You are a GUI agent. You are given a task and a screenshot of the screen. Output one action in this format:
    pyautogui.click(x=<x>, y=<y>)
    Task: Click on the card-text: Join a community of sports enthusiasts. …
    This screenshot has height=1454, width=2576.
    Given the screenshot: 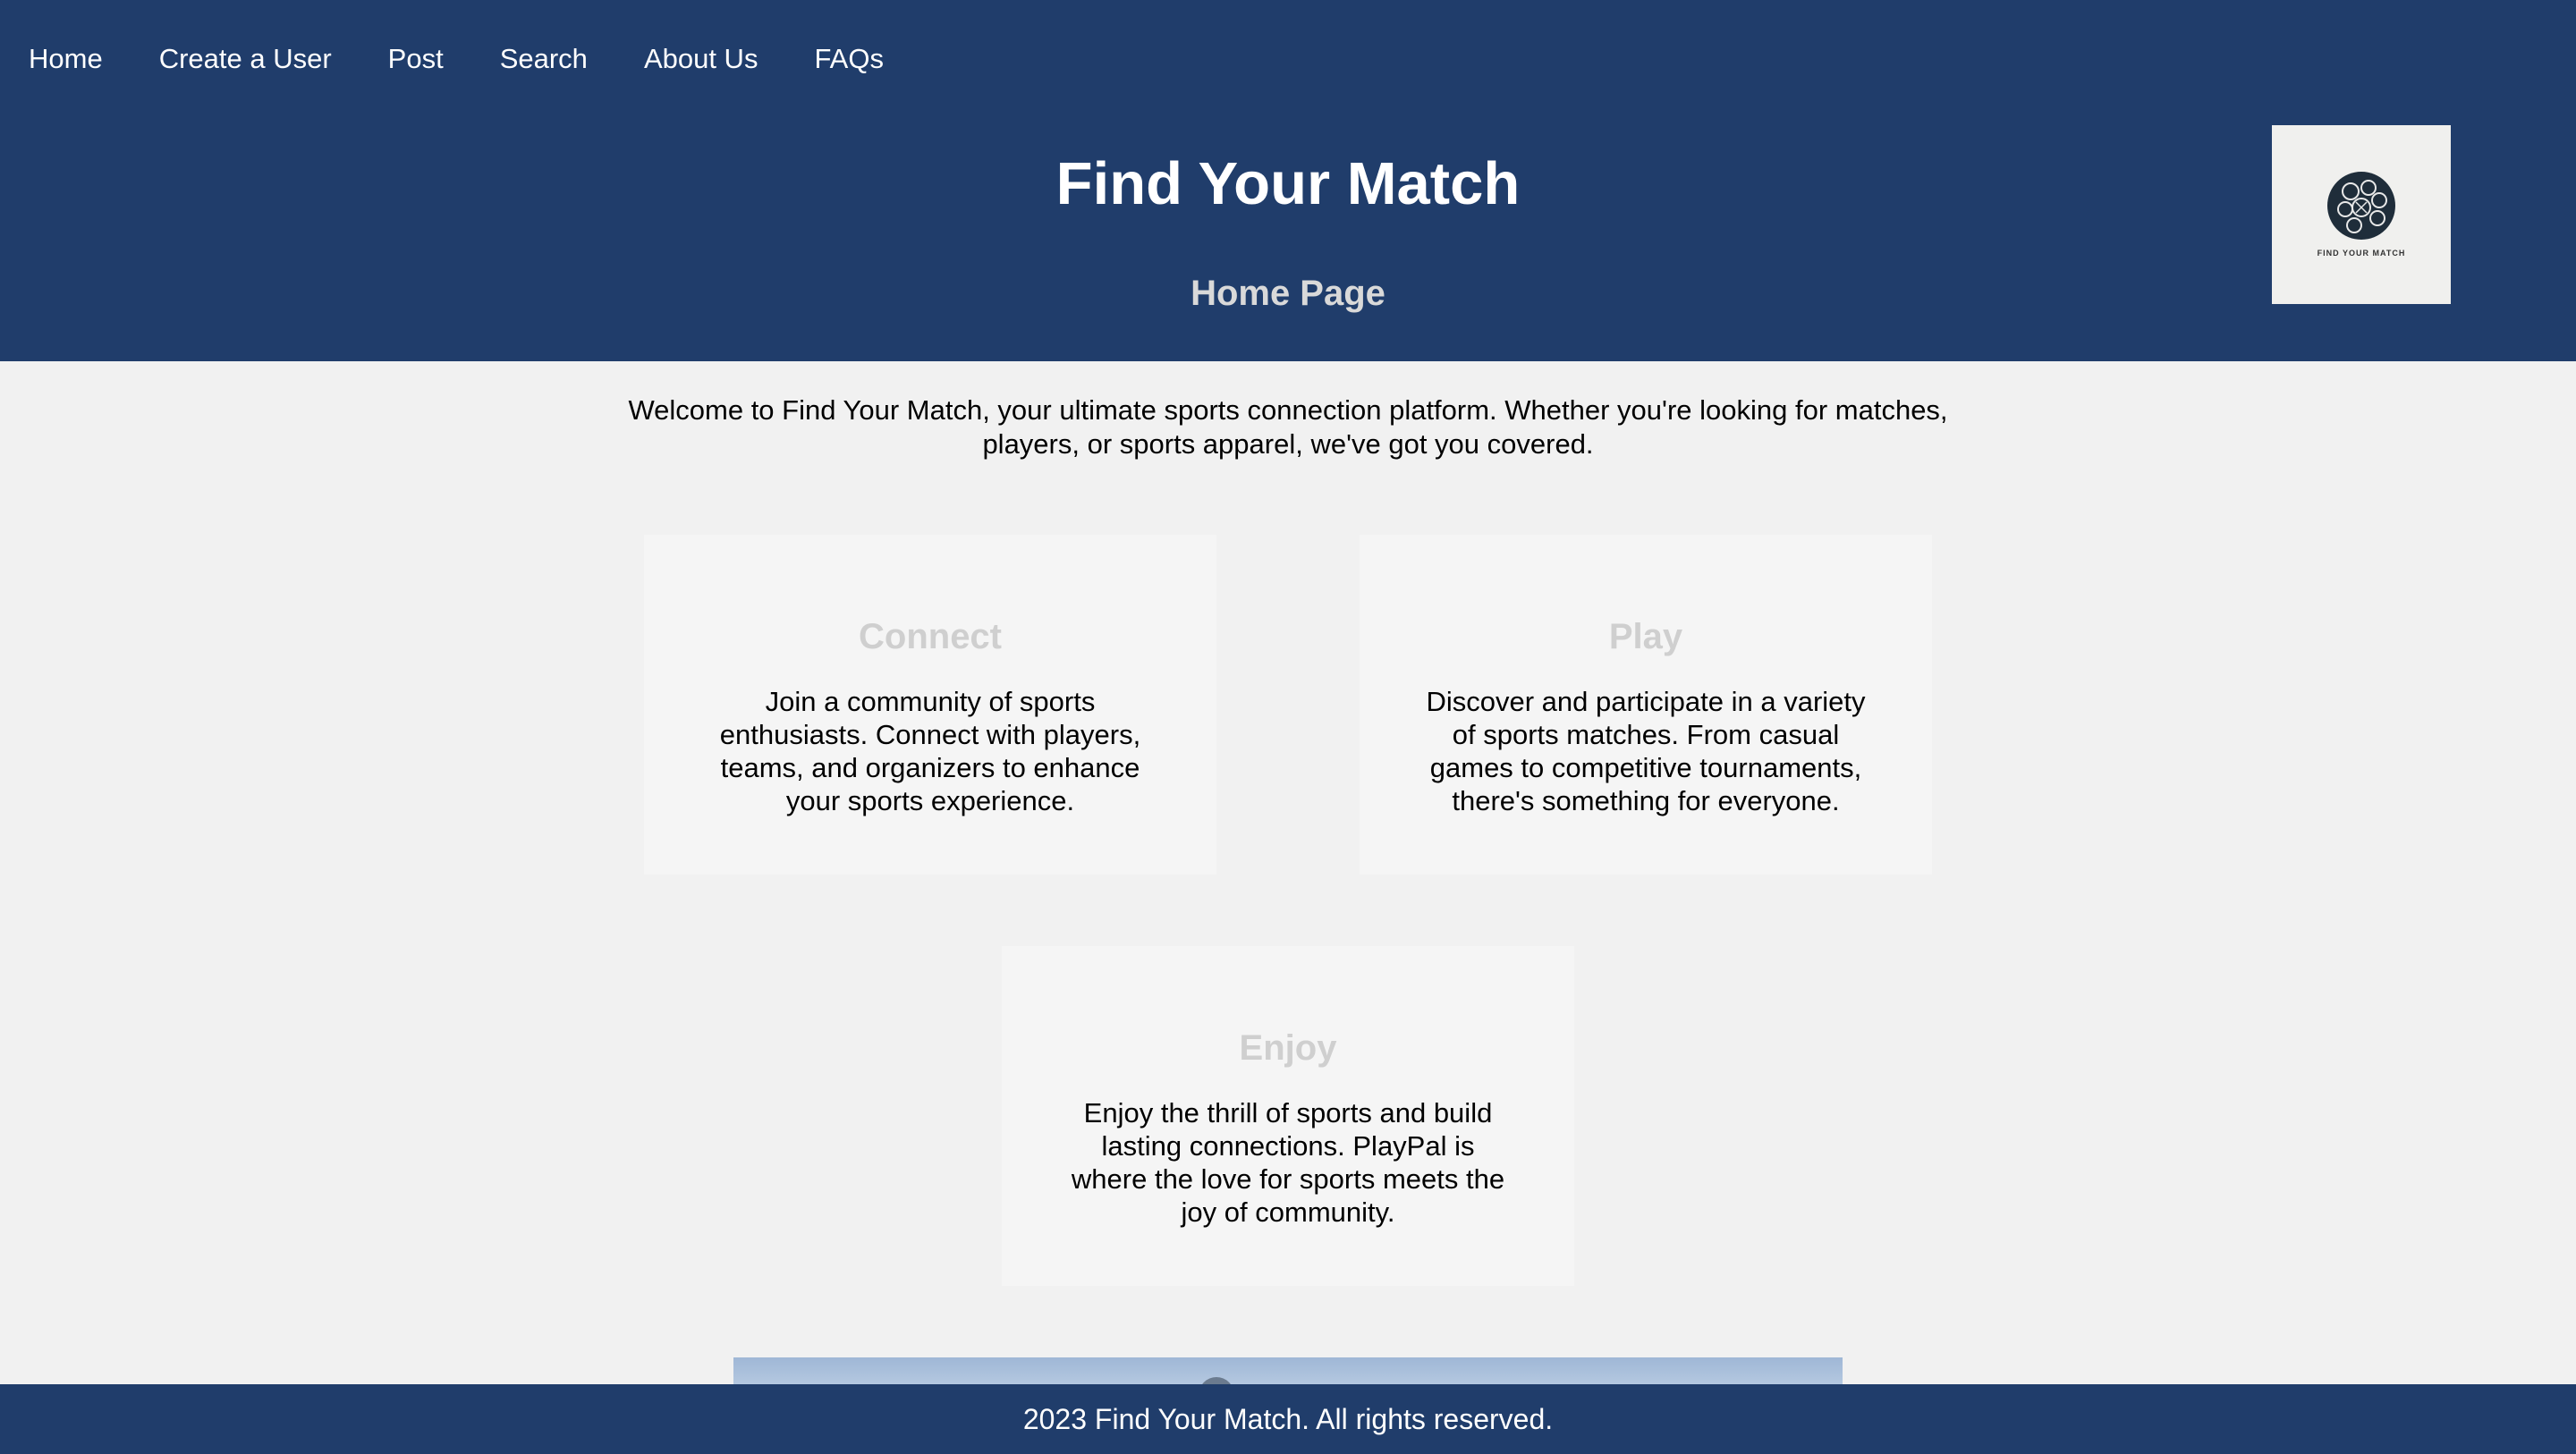 What is the action you would take?
    pyautogui.click(x=930, y=751)
    